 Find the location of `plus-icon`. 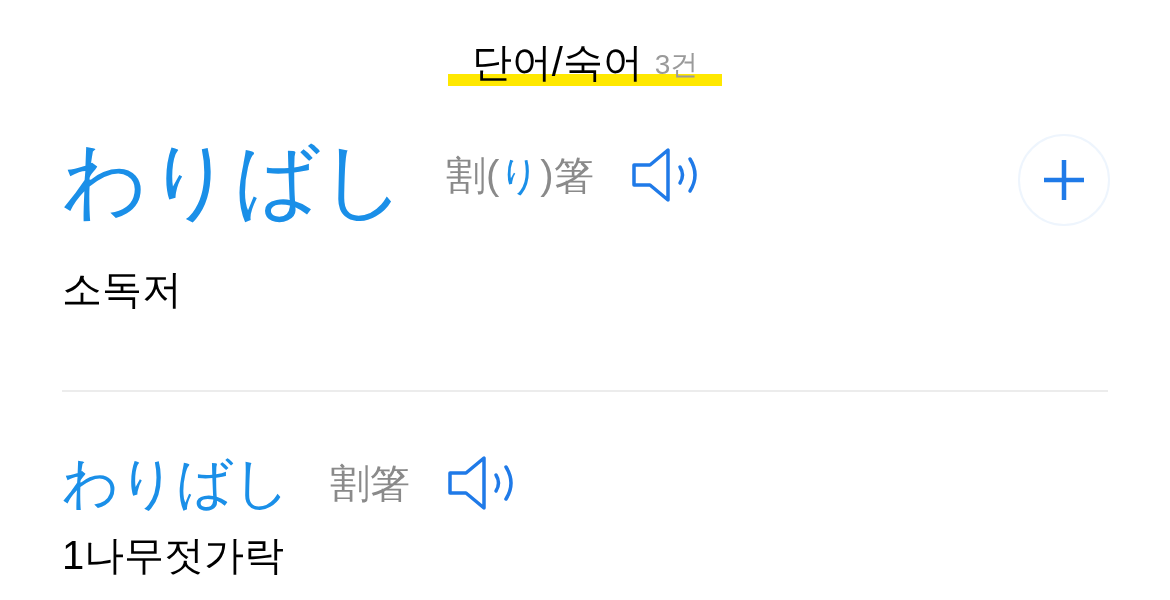

plus-icon is located at coordinates (1064, 180).